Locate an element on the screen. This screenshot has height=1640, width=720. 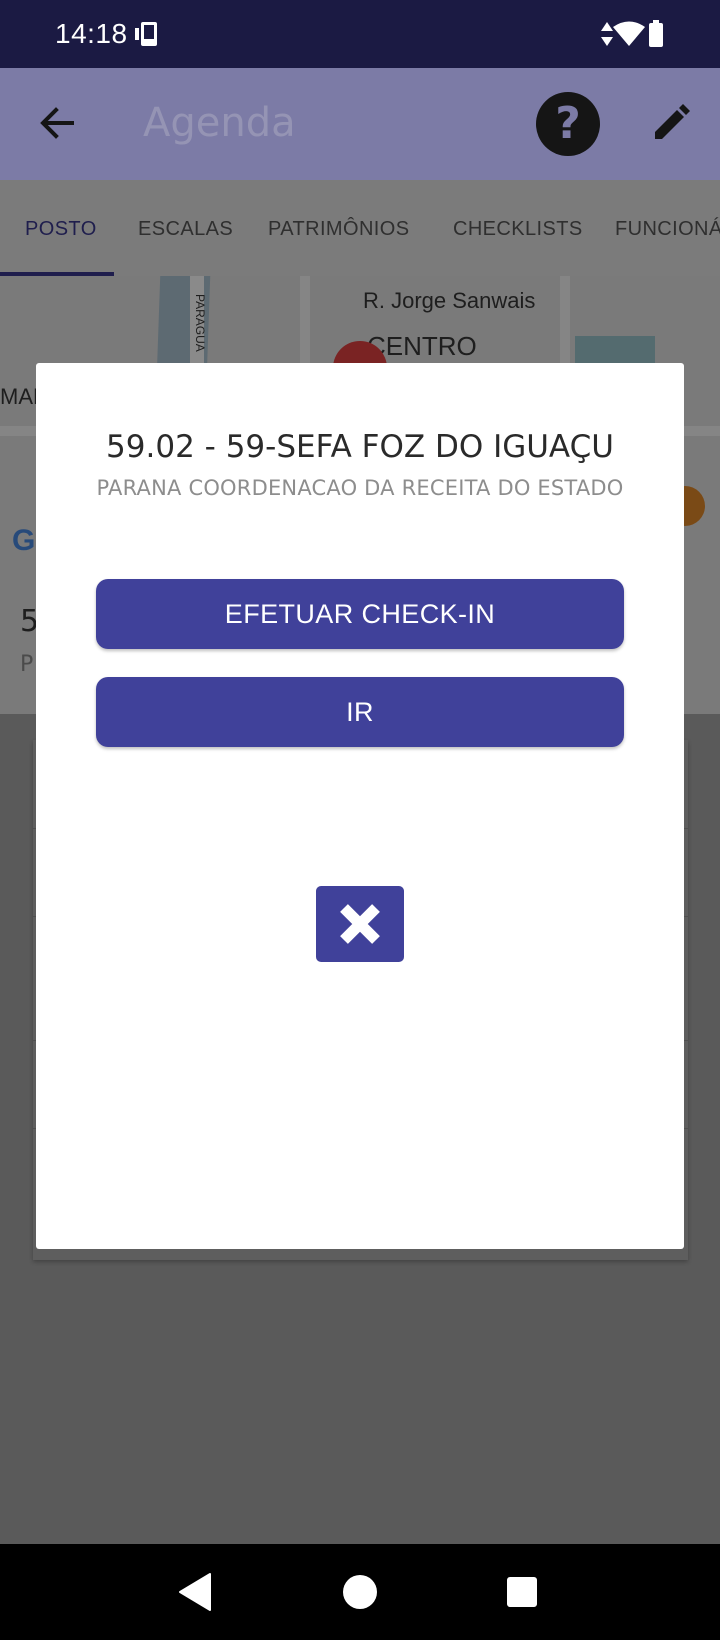
battery-icon is located at coordinates (656, 36).